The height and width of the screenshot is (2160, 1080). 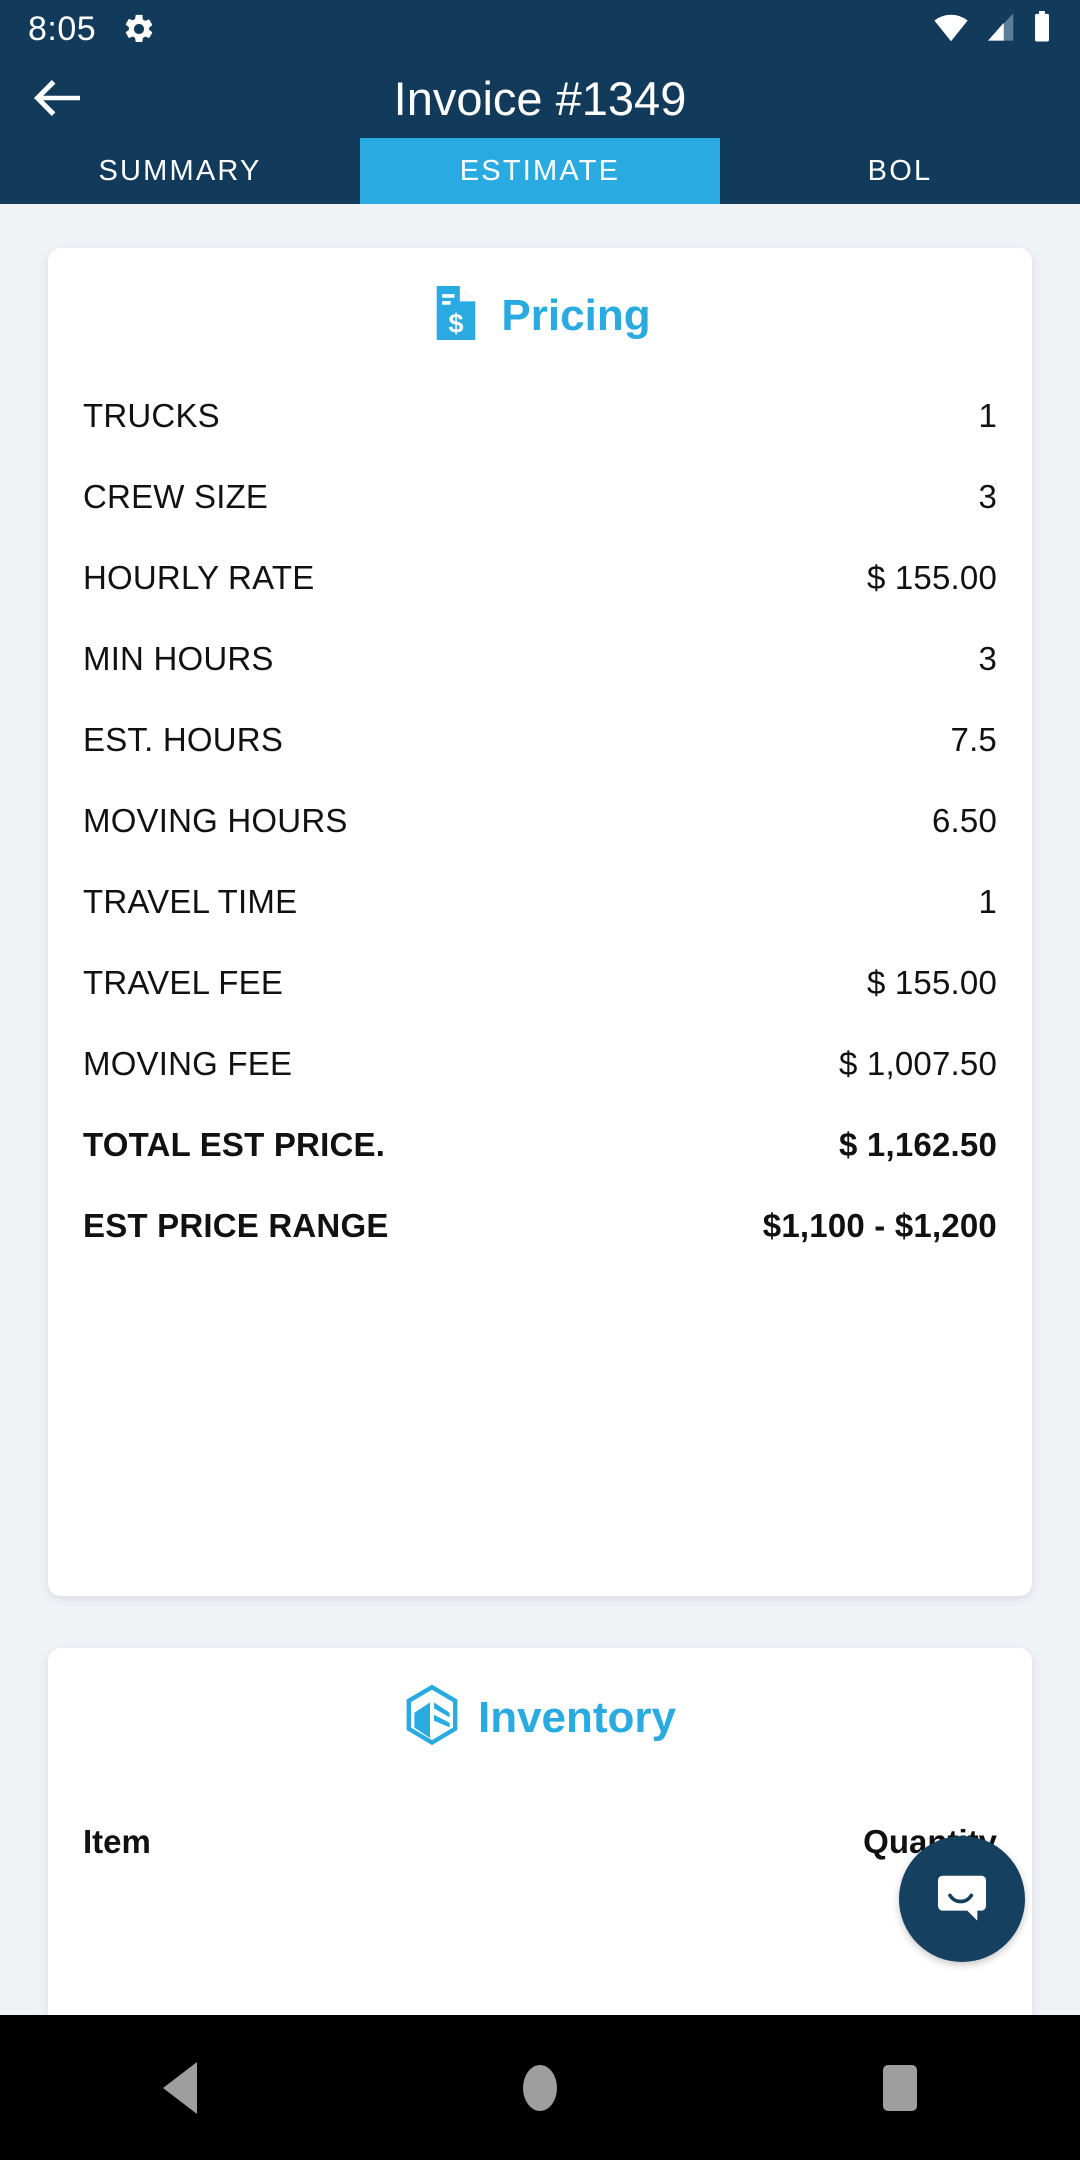 What do you see at coordinates (540, 820) in the screenshot?
I see `table-row: MOVING HOURS 6.50` at bounding box center [540, 820].